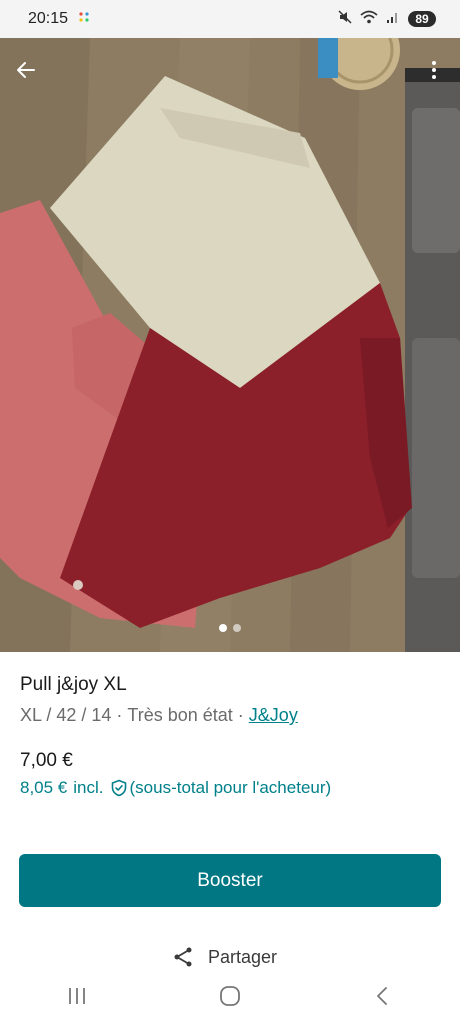 This screenshot has width=460, height=1024. I want to click on share-icon, so click(183, 957).